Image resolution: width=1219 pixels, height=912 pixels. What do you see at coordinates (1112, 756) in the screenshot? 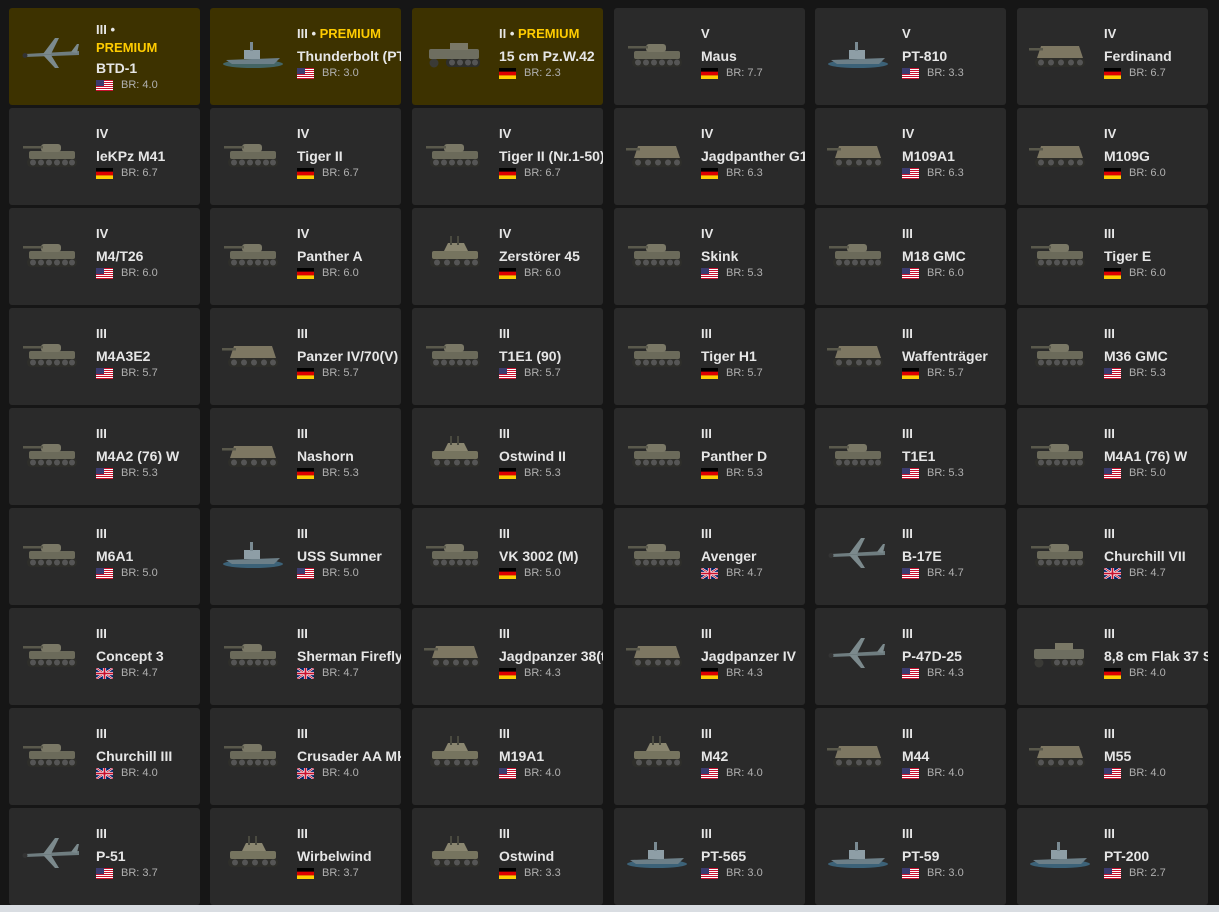
I see `vehicle-card-m55: III M55 BR: 4.0` at bounding box center [1112, 756].